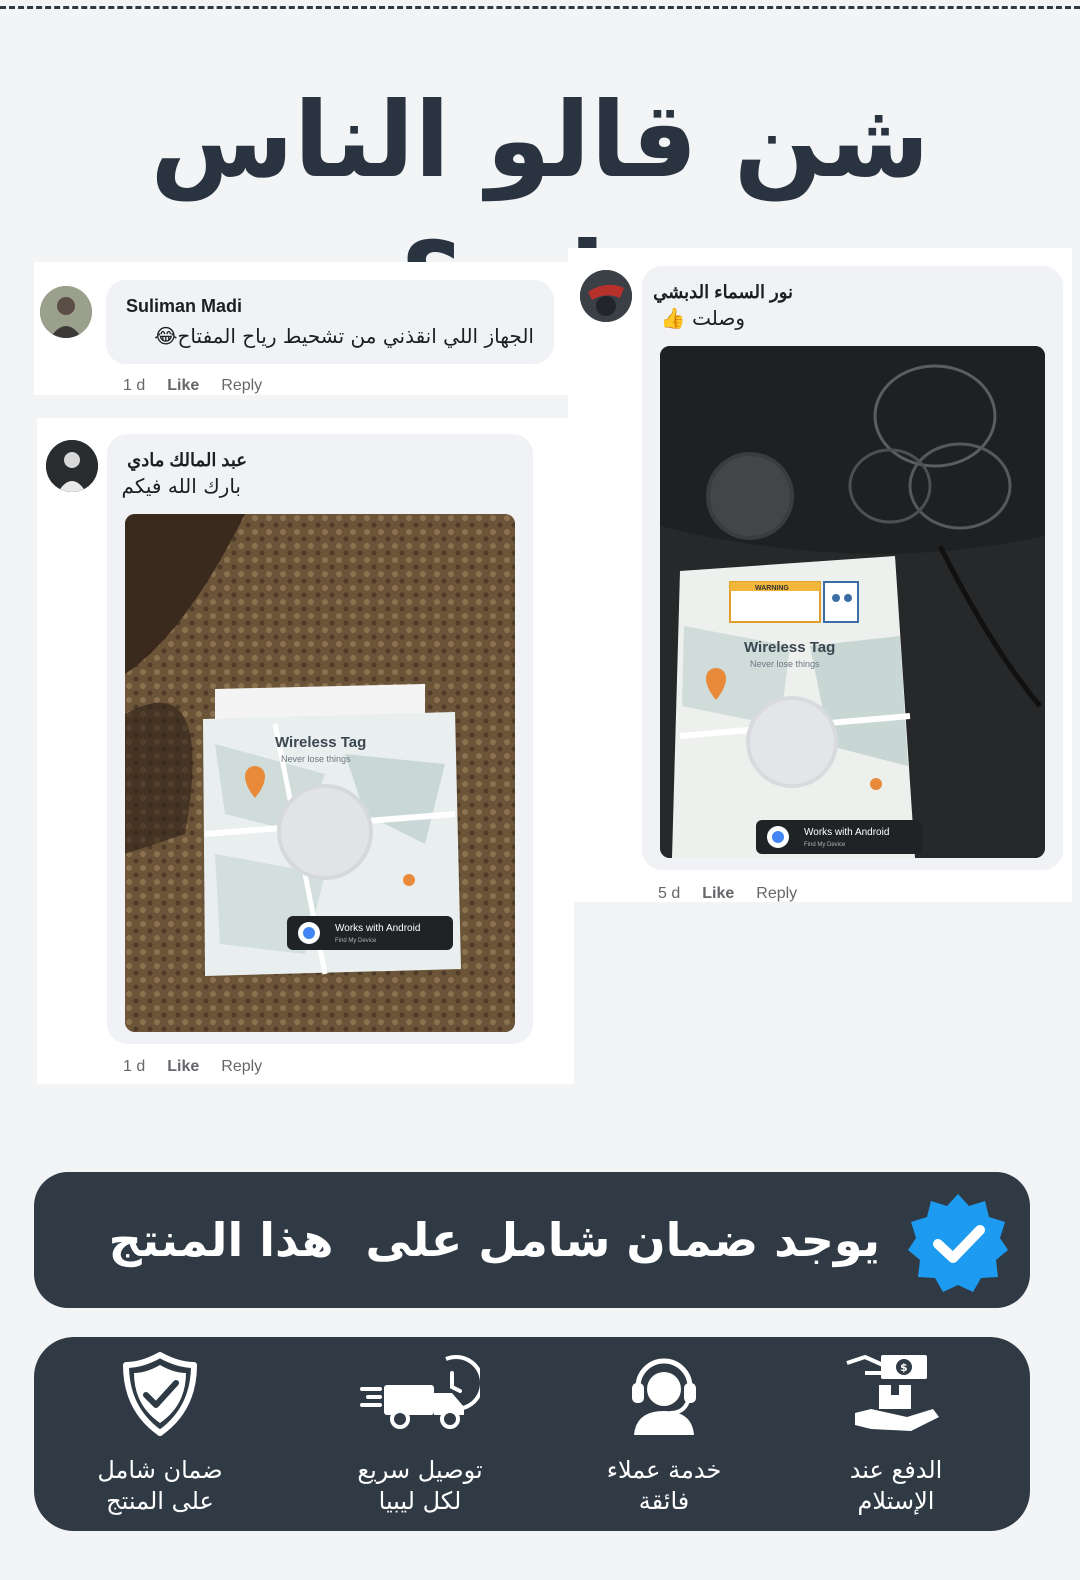  I want to click on warranty-banner: يوجد ضمان شامل على هذا المنتج, so click(532, 1240).